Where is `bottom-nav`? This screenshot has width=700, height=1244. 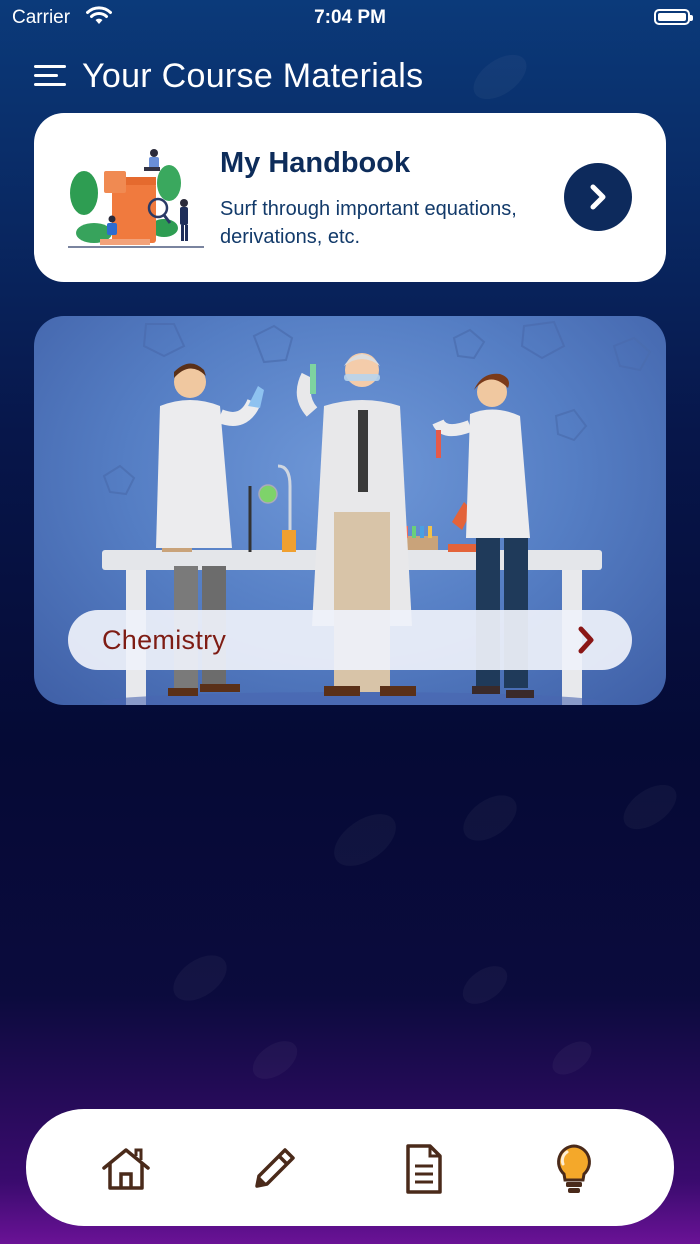
bottom-nav is located at coordinates (350, 1167).